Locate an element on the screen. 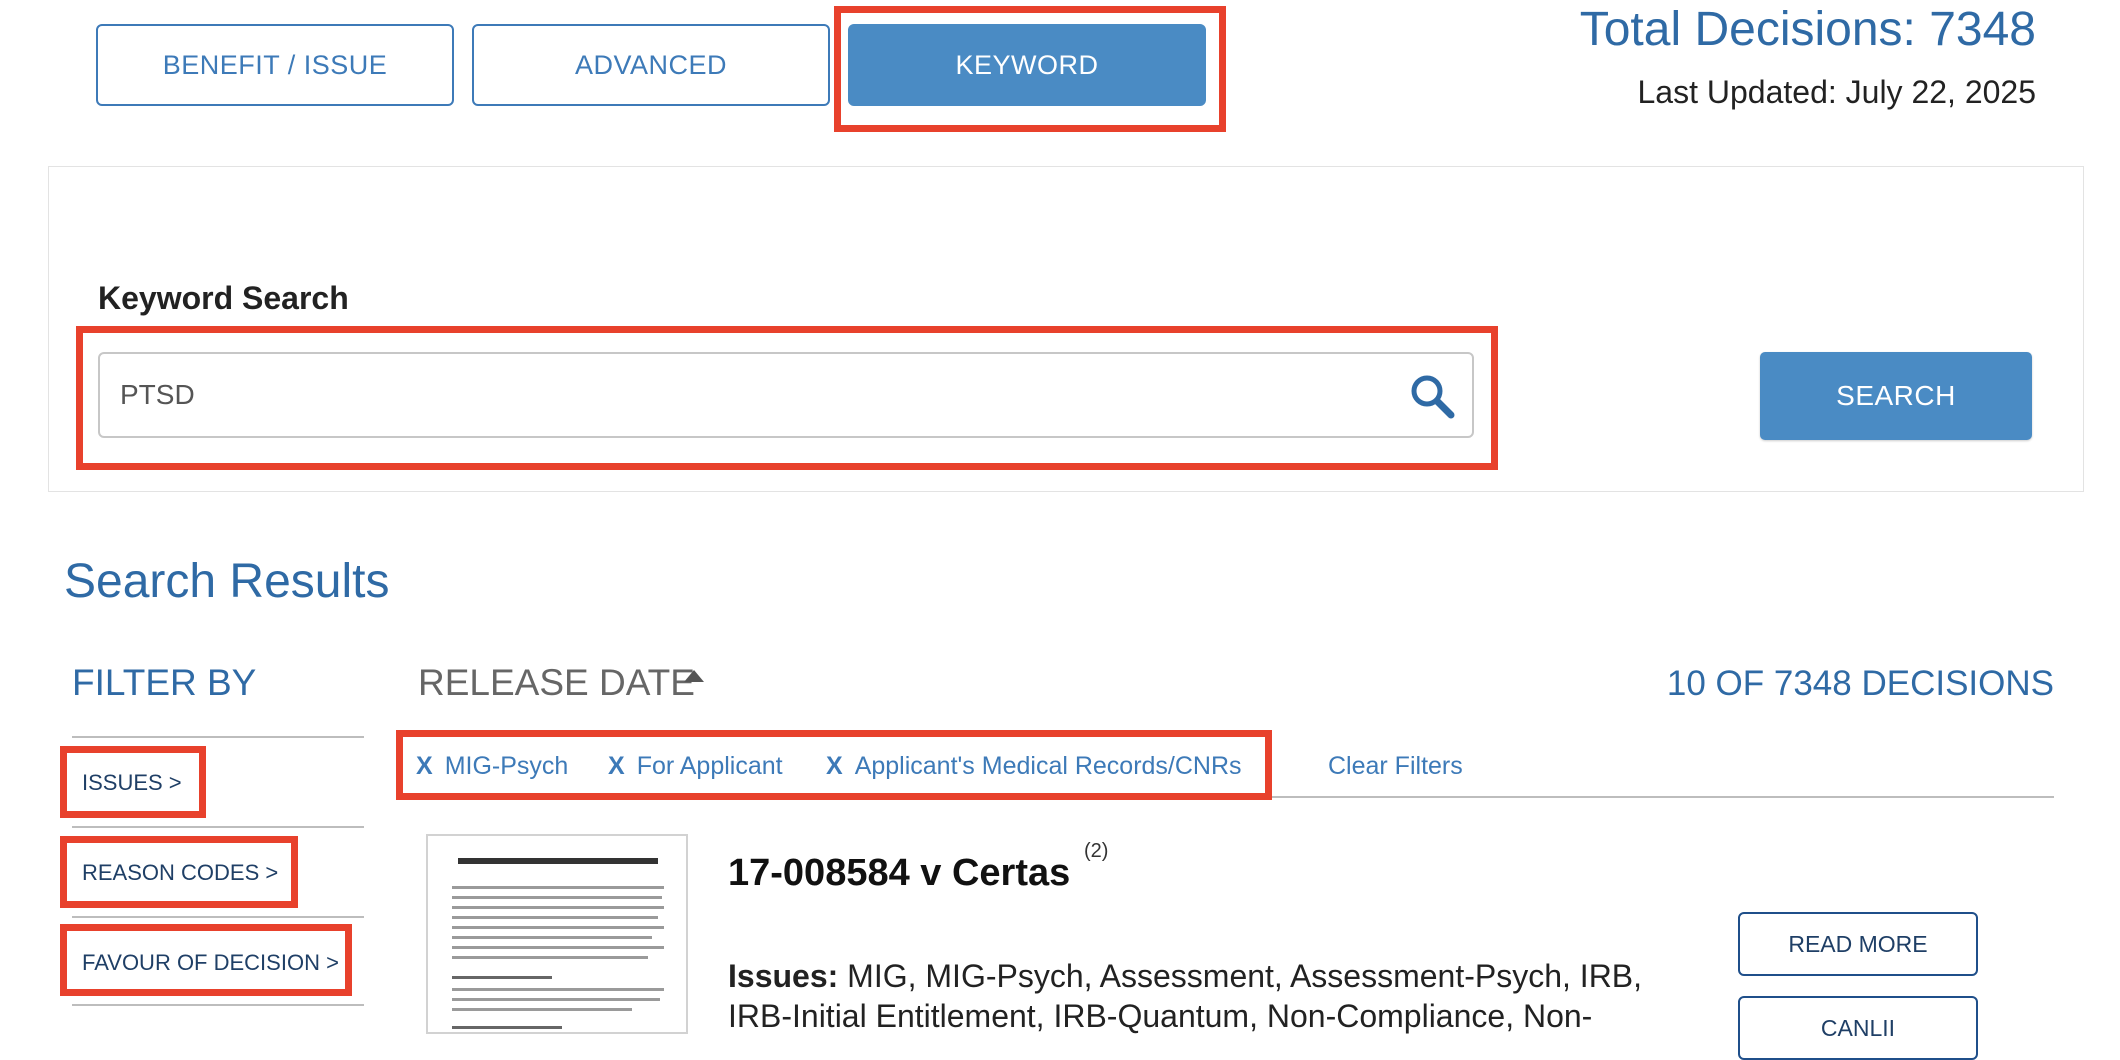  filter-item-issues: ISSUES > is located at coordinates (132, 783).